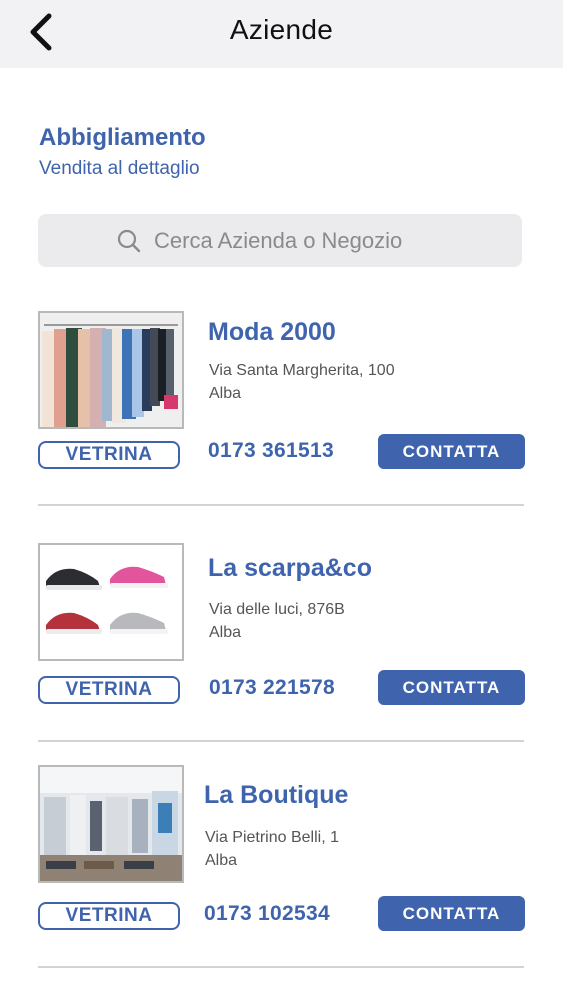 The height and width of the screenshot is (1000, 563). I want to click on business-address: Via Santa Margherita, 100, so click(302, 370).